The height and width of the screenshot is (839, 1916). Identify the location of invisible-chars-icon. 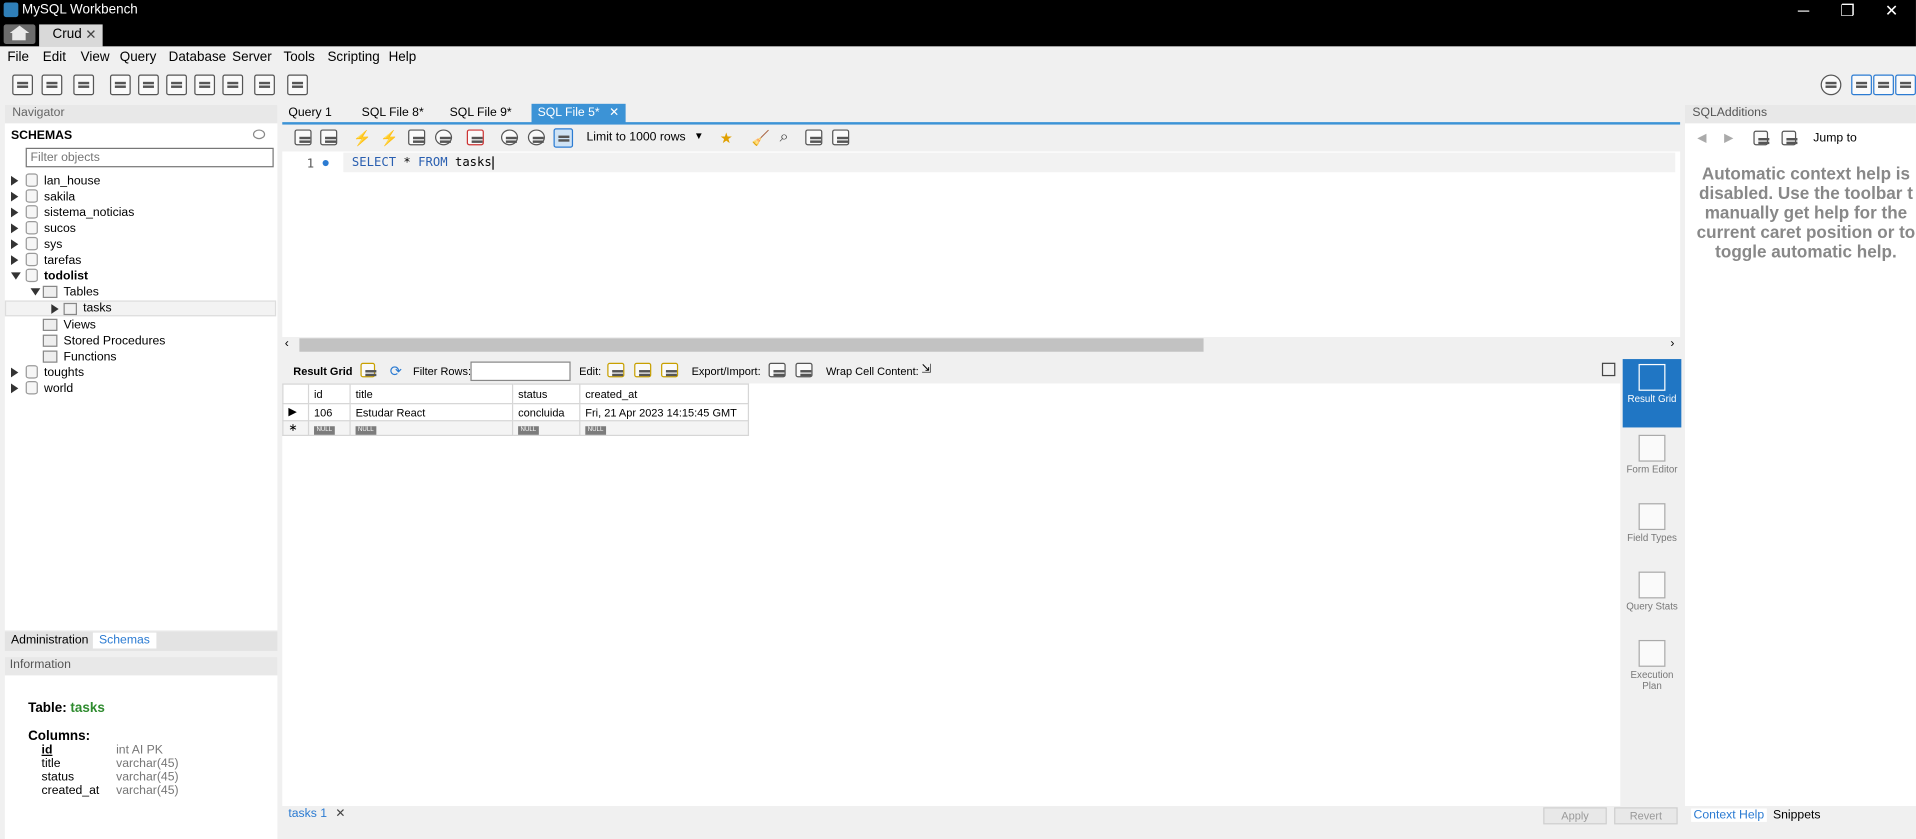
(814, 137).